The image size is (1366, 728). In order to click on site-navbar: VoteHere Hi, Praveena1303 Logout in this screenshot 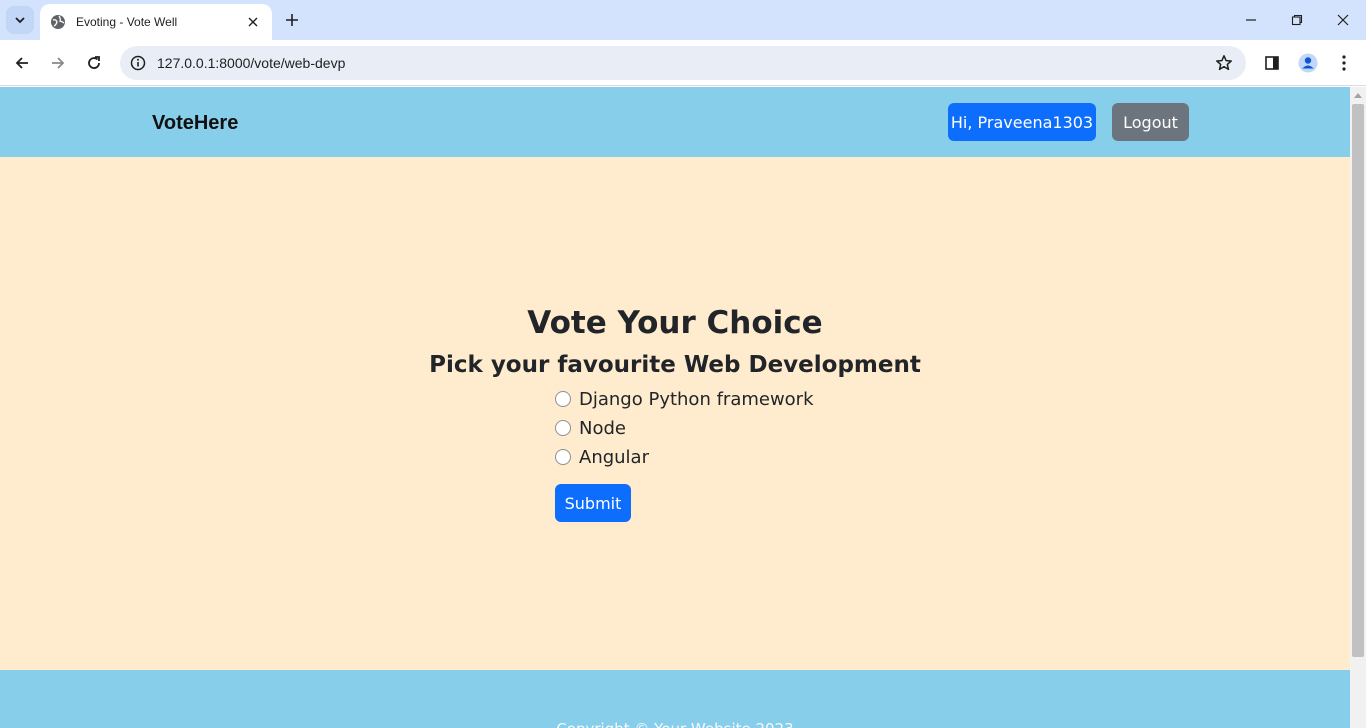, I will do `click(675, 122)`.